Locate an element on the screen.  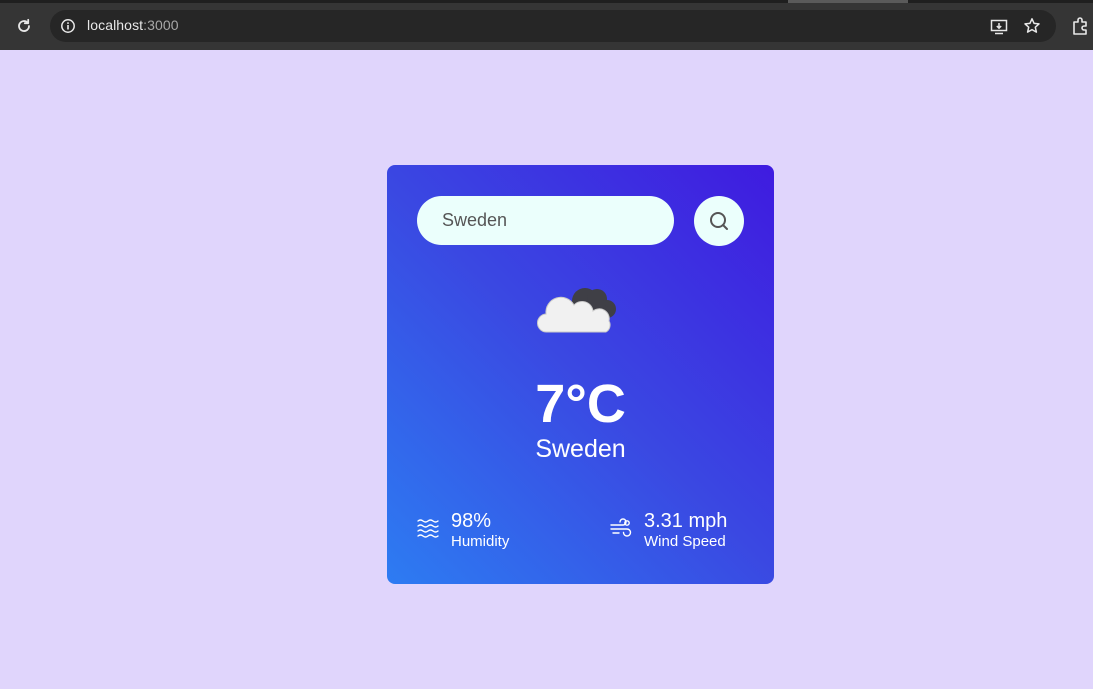
humidity-stat: 98% Humidity is located at coordinates (486, 531).